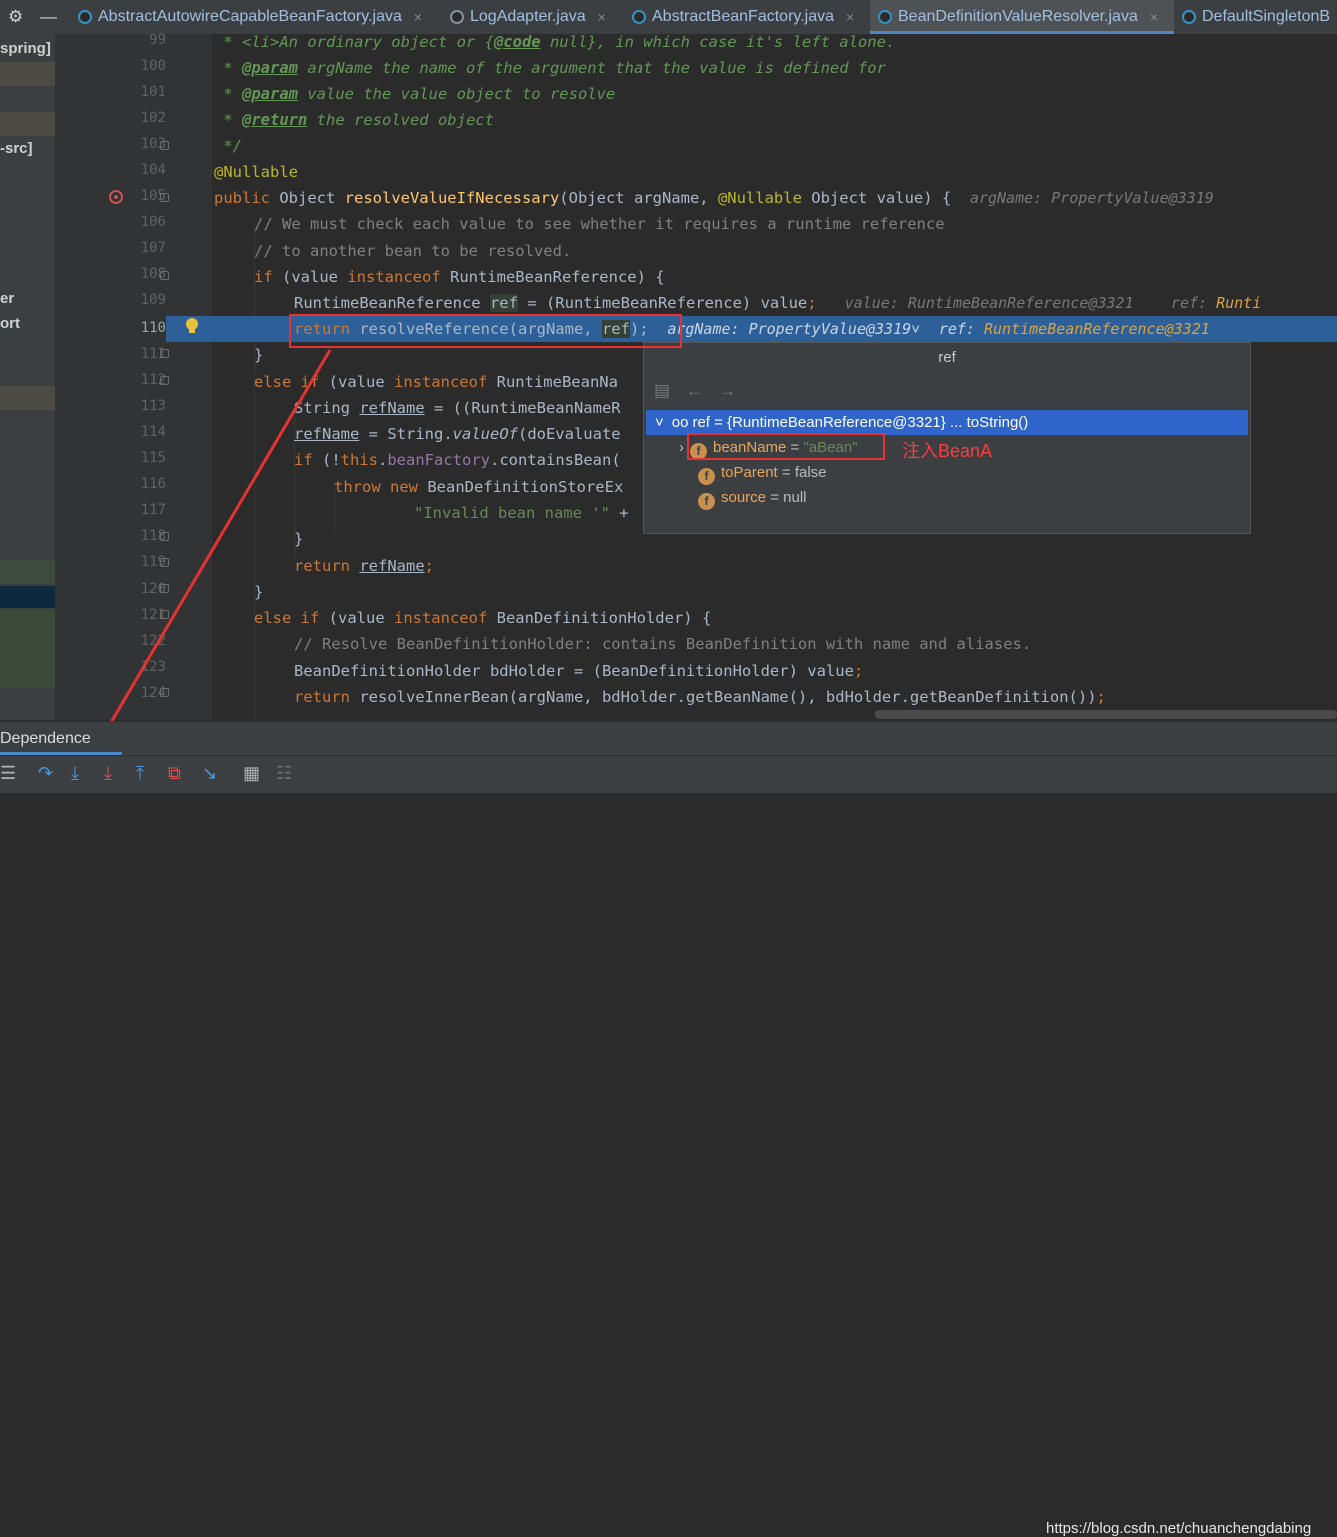 The width and height of the screenshot is (1337, 1537). Describe the element at coordinates (108, 773) in the screenshot. I see `force-step-into-icon: ⤓` at that location.